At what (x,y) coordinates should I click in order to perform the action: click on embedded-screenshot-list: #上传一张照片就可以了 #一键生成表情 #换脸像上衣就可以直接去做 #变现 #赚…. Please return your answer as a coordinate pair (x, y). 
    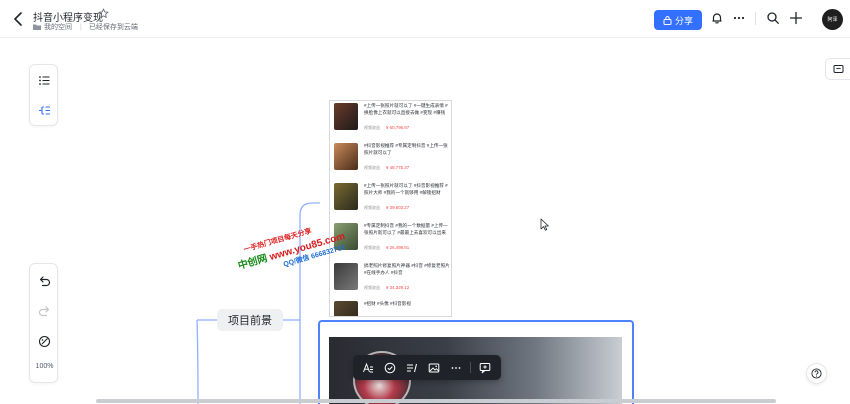
    Looking at the image, I should click on (390, 208).